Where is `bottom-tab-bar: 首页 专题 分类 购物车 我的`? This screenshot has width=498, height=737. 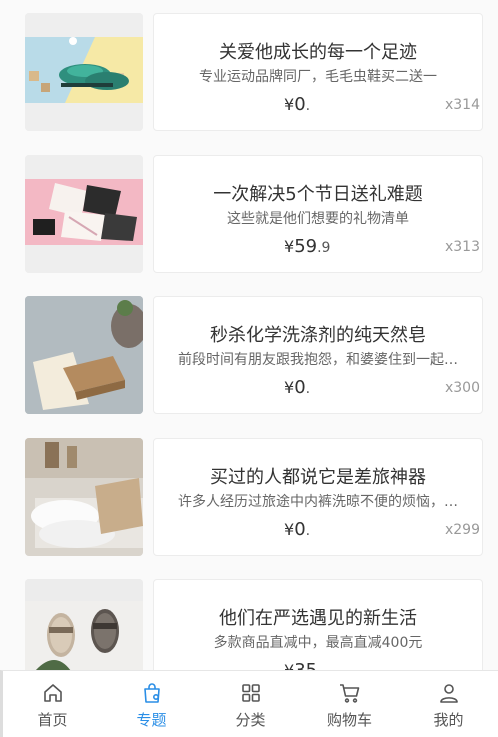
bottom-tab-bar: 首页 专题 分类 购物车 我的 is located at coordinates (249, 703).